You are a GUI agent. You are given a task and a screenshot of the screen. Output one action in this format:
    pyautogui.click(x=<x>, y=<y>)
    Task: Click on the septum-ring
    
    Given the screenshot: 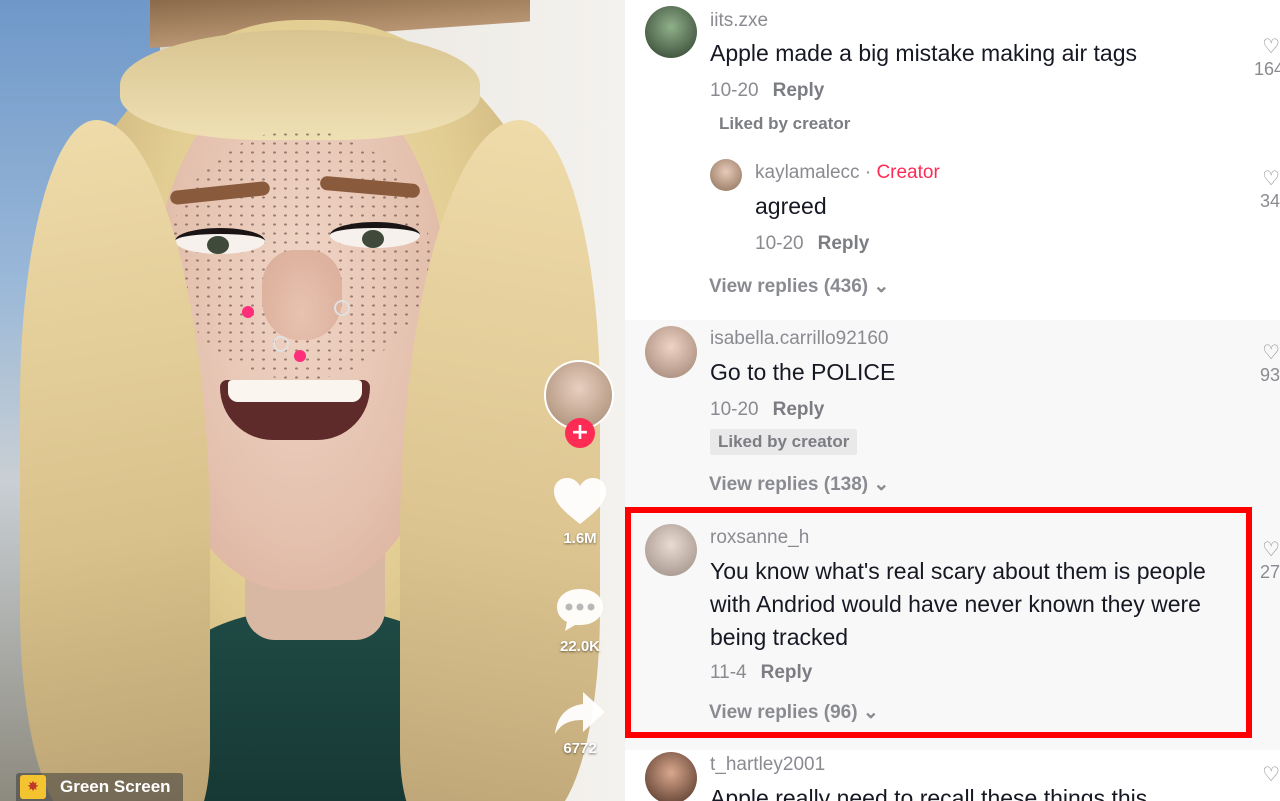 What is the action you would take?
    pyautogui.click(x=281, y=344)
    